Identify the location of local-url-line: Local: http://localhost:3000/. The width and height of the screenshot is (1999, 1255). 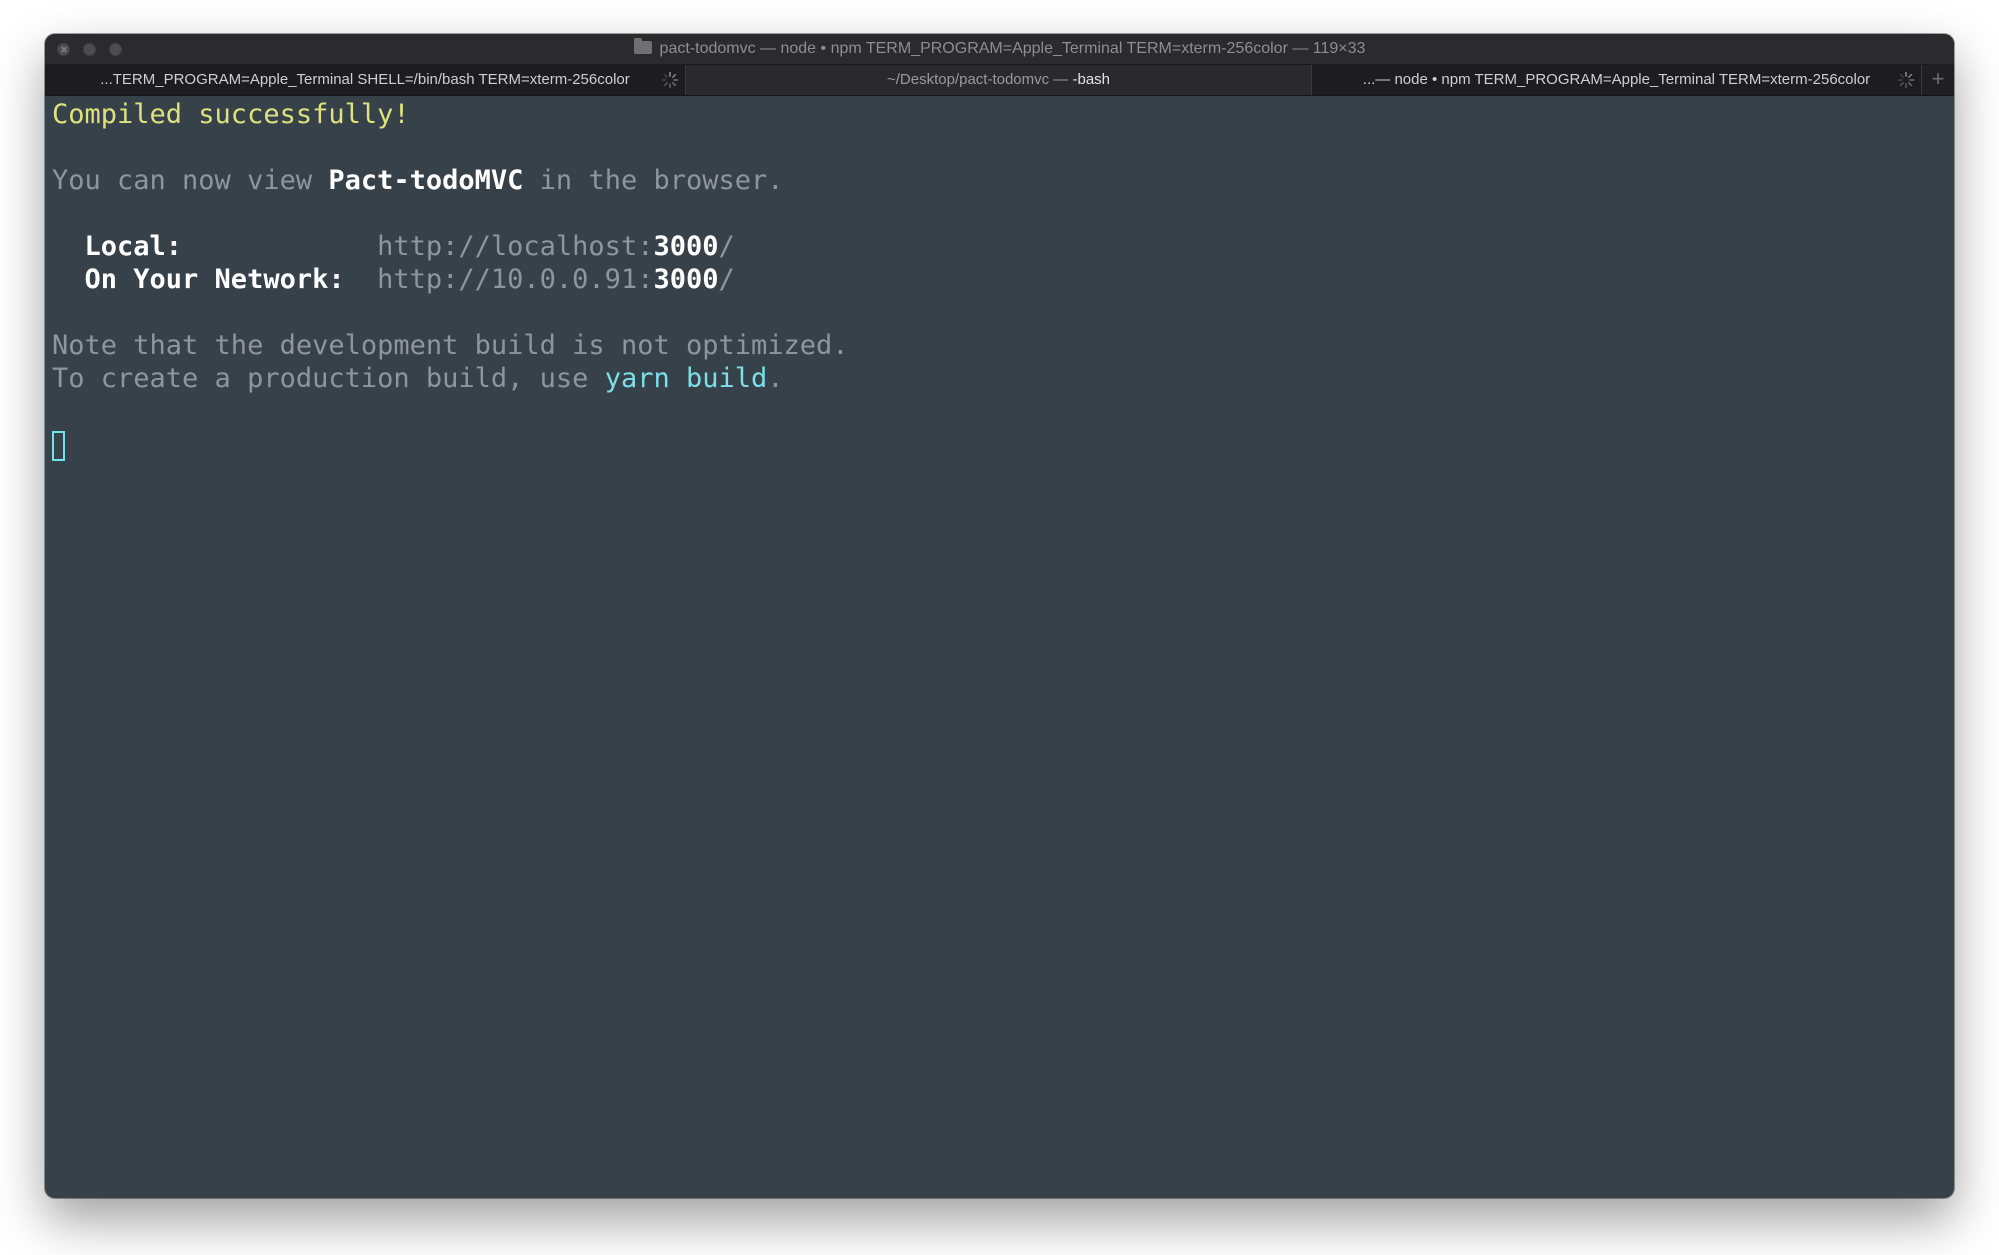
(1003, 246).